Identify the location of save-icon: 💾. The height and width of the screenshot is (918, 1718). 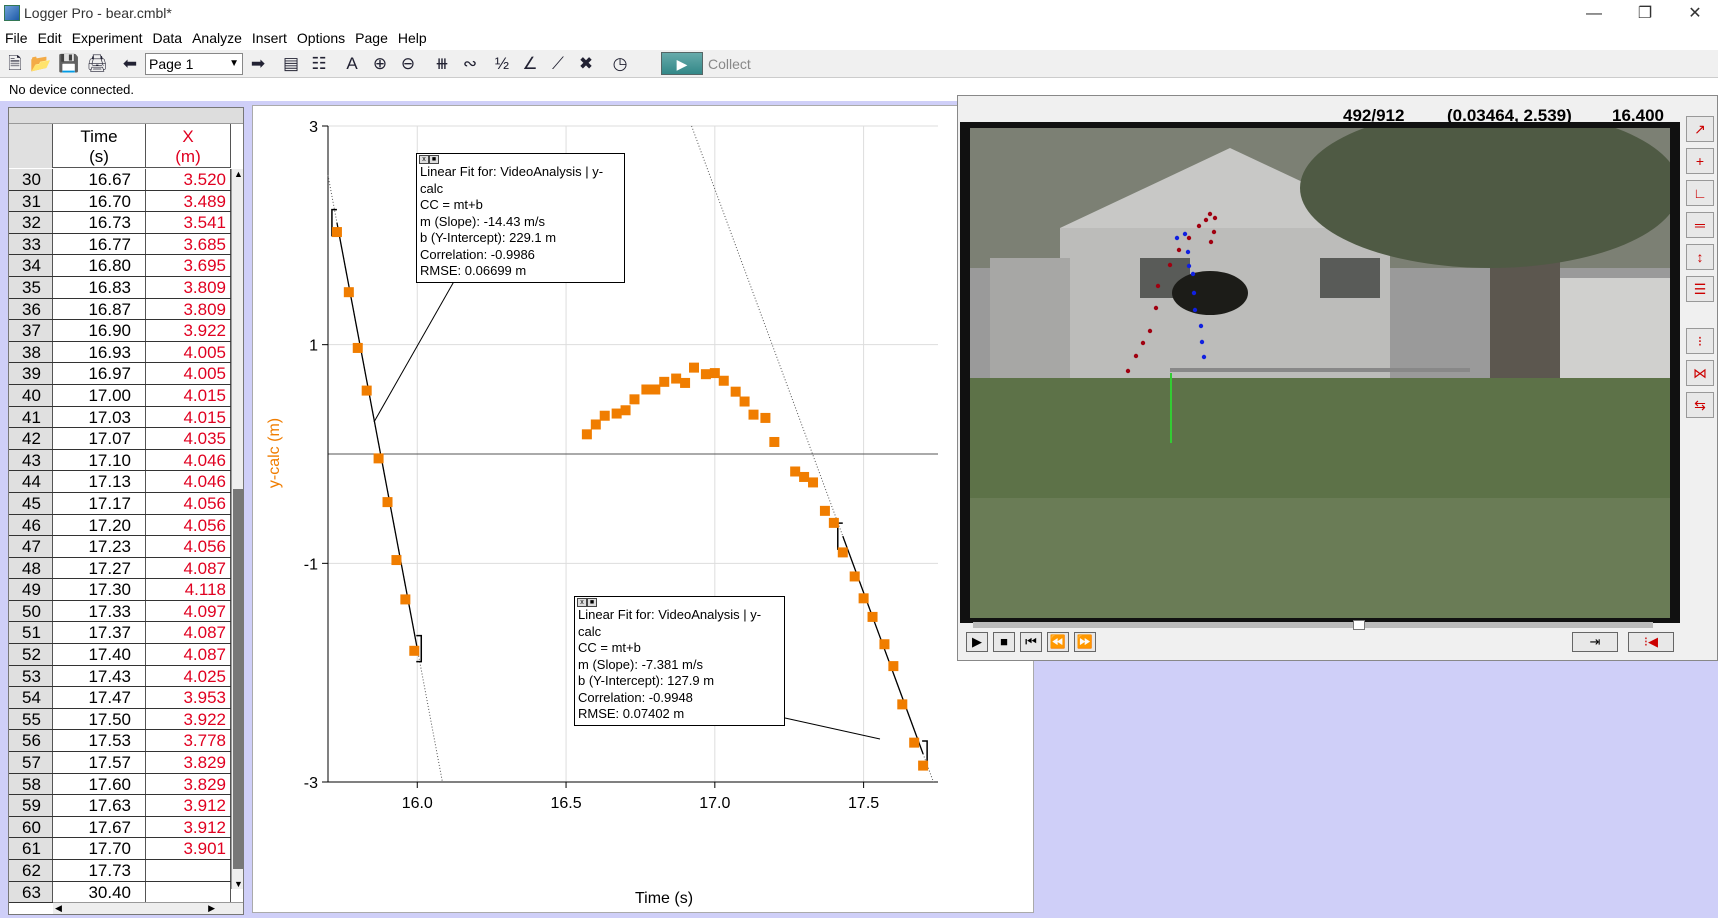
(69, 64).